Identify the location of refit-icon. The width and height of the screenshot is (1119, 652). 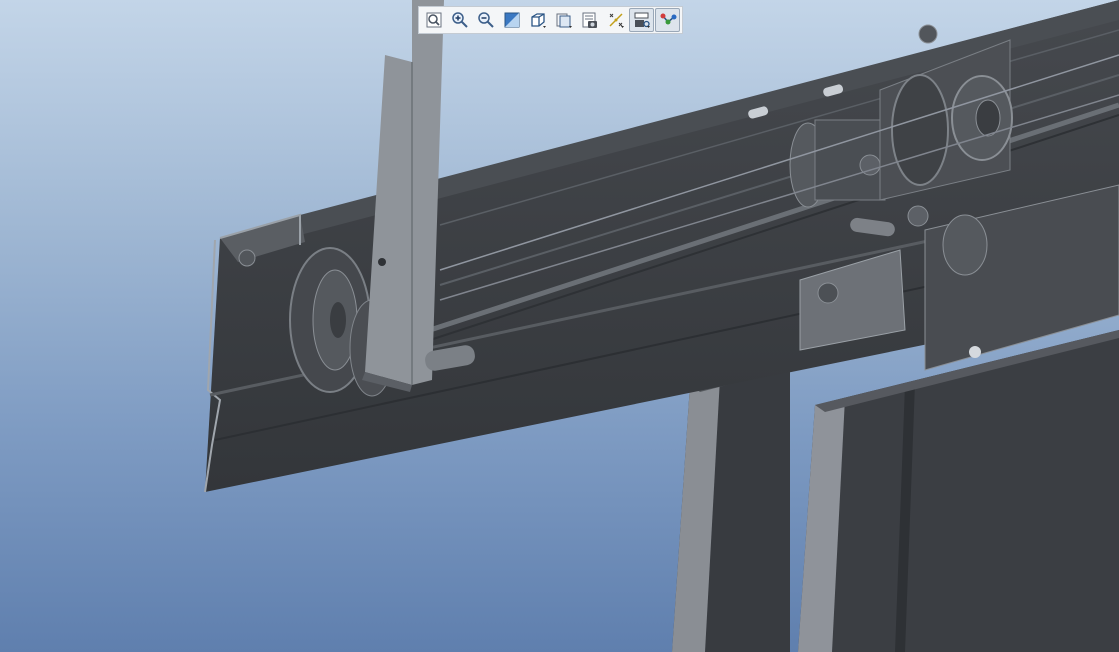
(433, 20).